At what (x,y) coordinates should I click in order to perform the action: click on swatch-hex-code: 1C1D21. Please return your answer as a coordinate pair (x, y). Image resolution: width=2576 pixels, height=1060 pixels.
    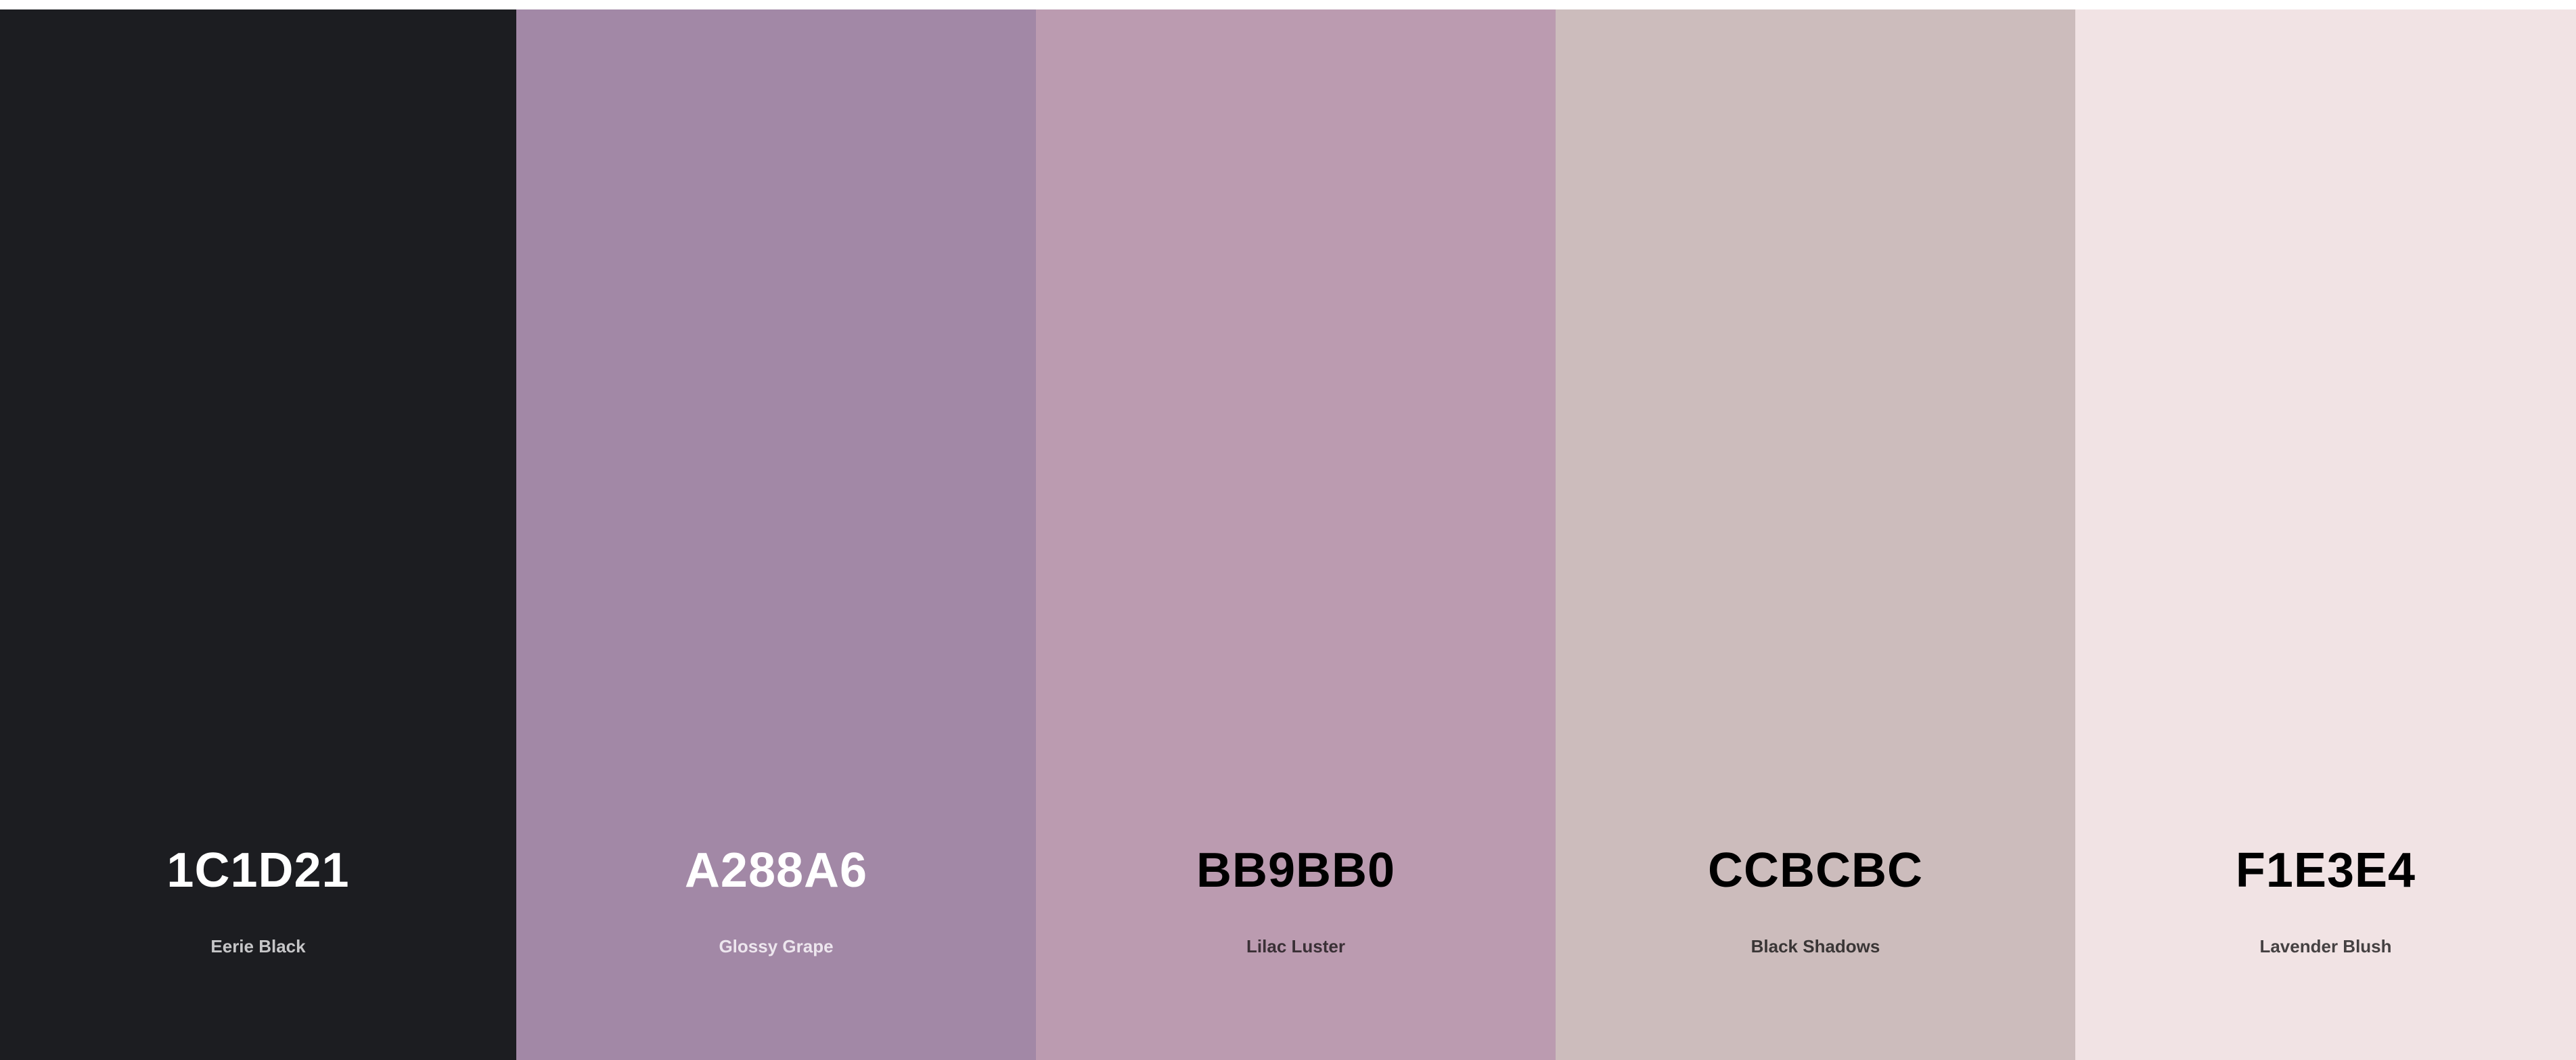
    Looking at the image, I should click on (258, 870).